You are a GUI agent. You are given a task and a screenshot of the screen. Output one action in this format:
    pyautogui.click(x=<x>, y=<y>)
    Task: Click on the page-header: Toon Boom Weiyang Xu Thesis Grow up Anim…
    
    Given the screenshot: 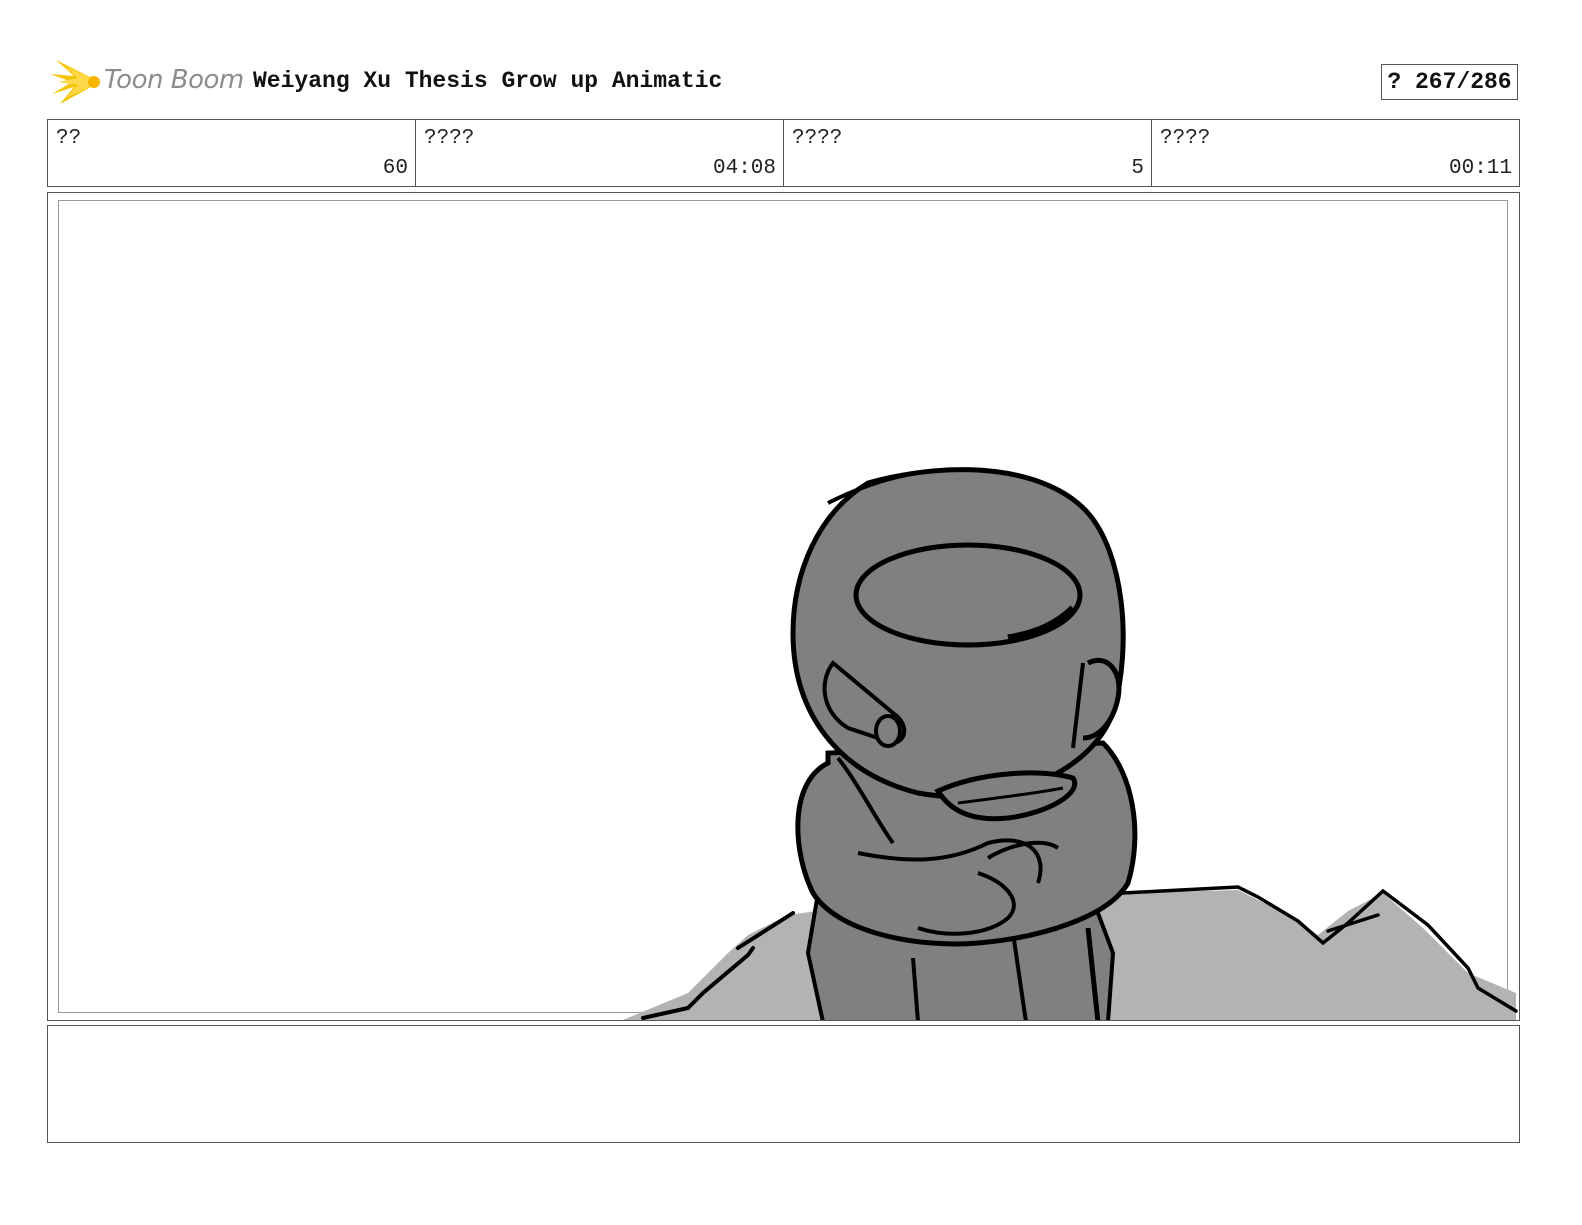 What is the action you would take?
    pyautogui.click(x=791, y=59)
    